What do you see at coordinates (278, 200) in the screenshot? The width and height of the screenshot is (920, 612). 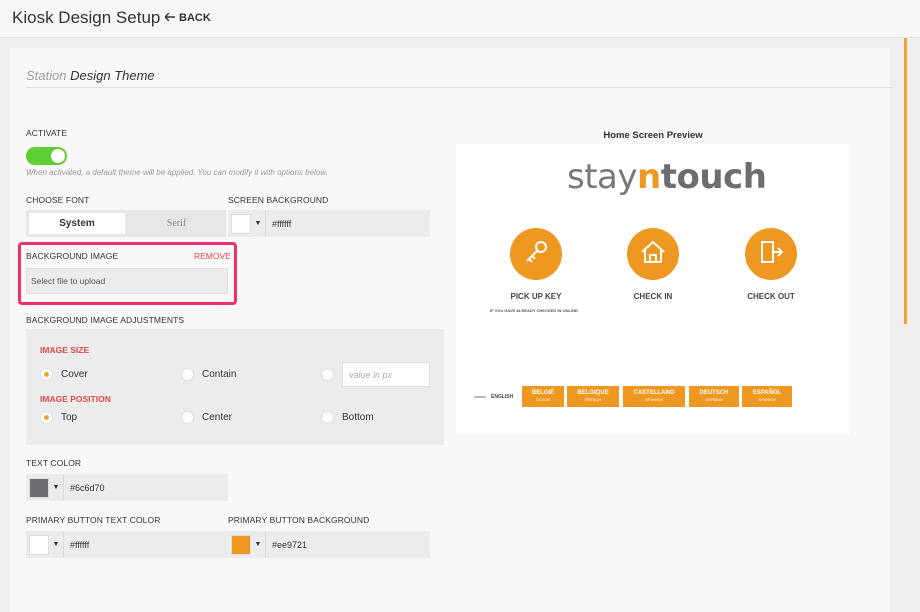 I see `screen-background-label: SCREEN BACKGROUND` at bounding box center [278, 200].